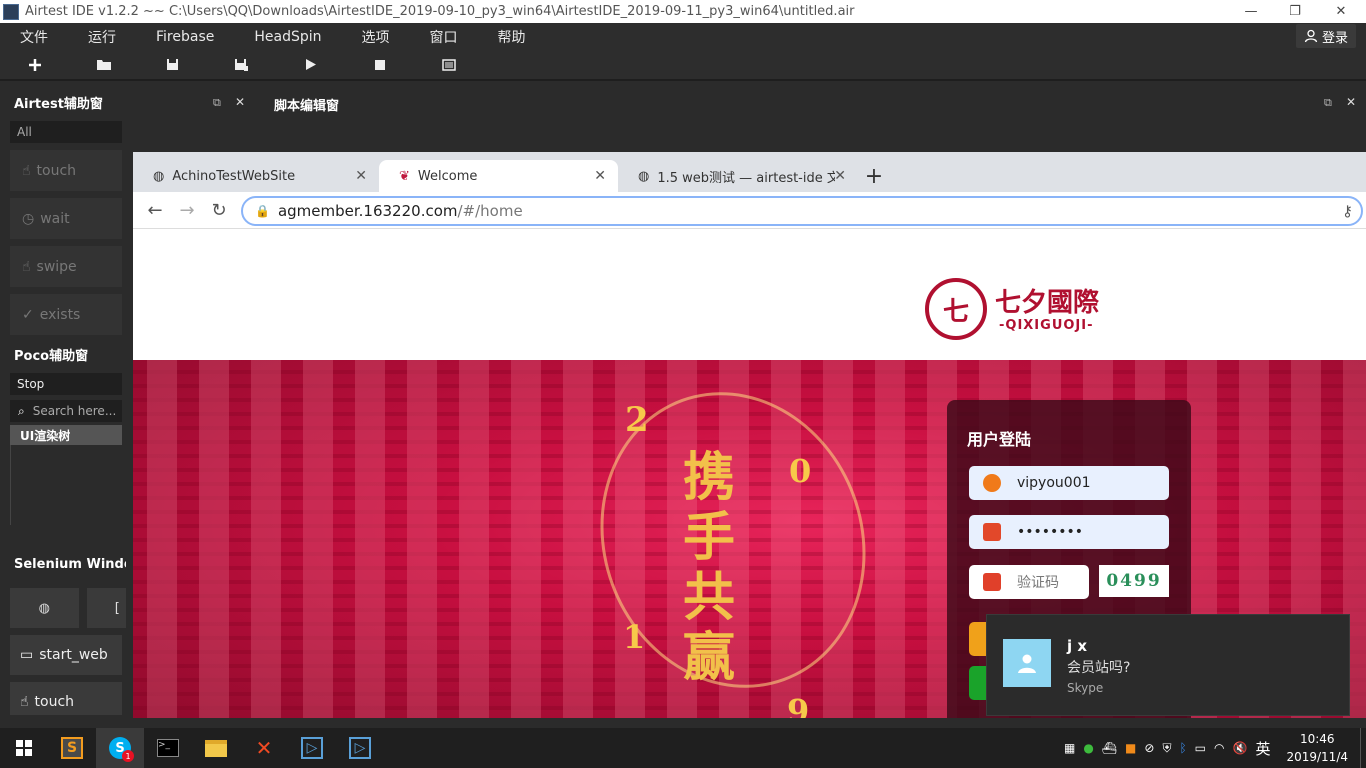 This screenshot has height=768, width=1366. I want to click on docker-tray-icon: ⛴, so click(1109, 748).